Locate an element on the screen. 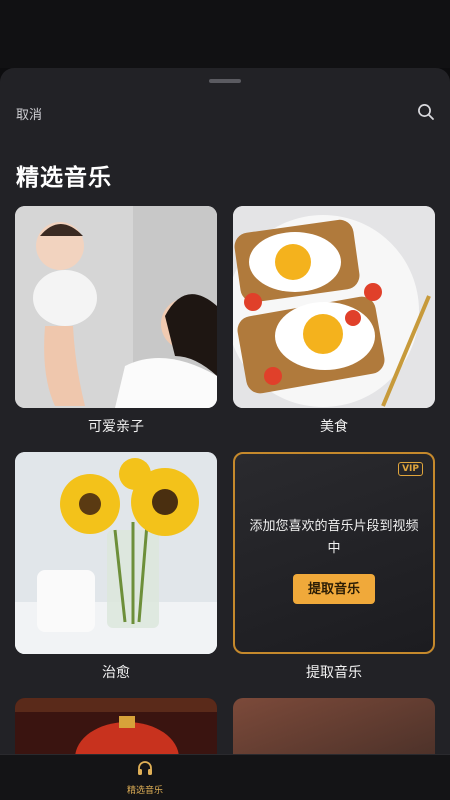 The image size is (450, 800). tab-featured-music: 精选音乐 is located at coordinates (145, 777).